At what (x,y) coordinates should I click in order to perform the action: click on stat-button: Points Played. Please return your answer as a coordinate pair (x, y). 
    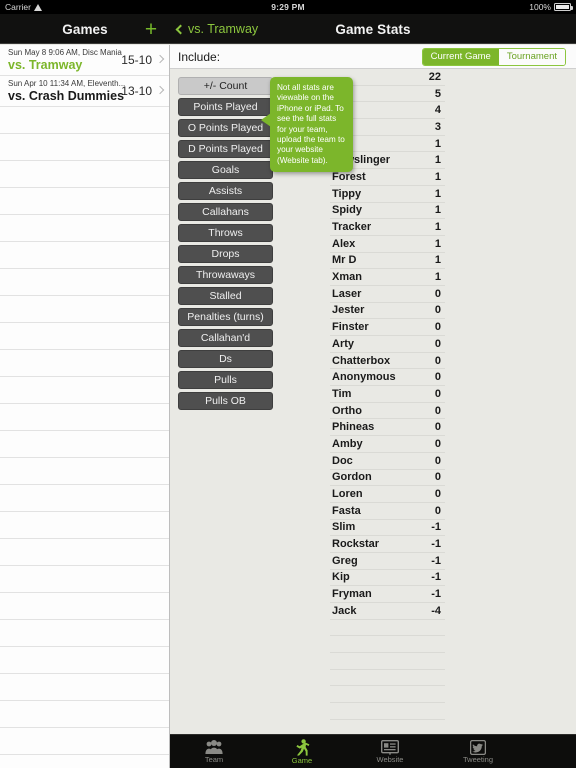
    Looking at the image, I should click on (225, 107).